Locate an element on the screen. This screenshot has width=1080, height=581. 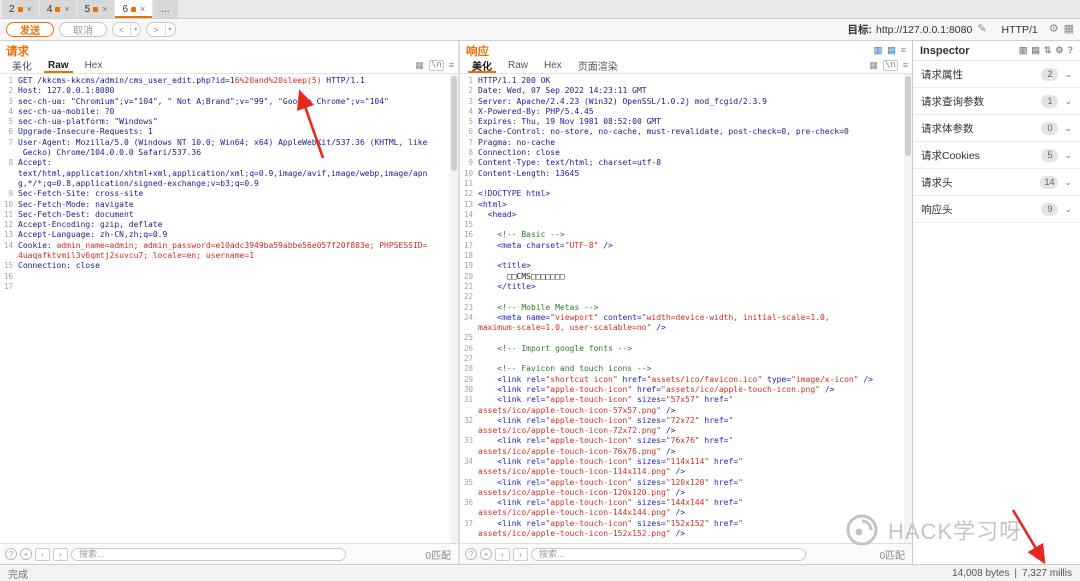
request-tab-美化: 美化 is located at coordinates (22, 65).